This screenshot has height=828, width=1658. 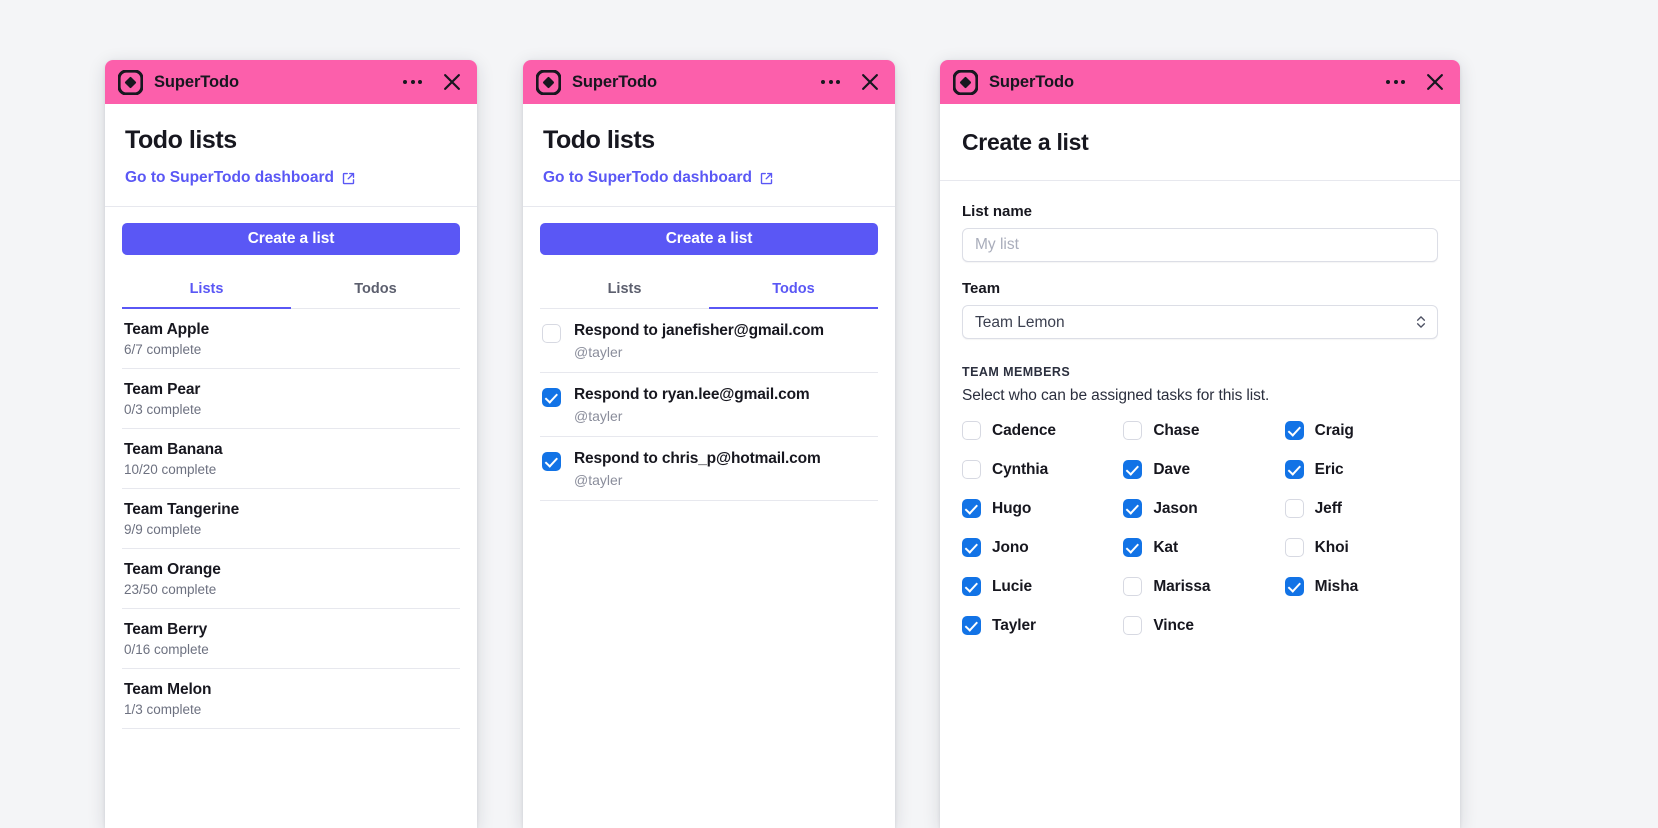 What do you see at coordinates (291, 639) in the screenshot?
I see `list-item: Team Berry 0/16 complete` at bounding box center [291, 639].